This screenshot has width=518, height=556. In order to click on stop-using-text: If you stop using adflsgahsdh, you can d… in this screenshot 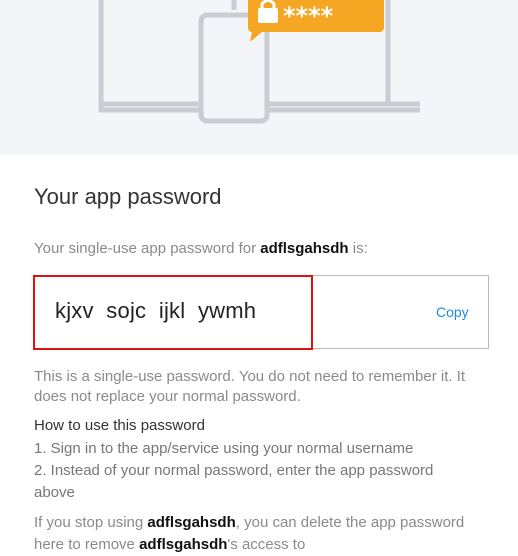, I will do `click(264, 534)`.